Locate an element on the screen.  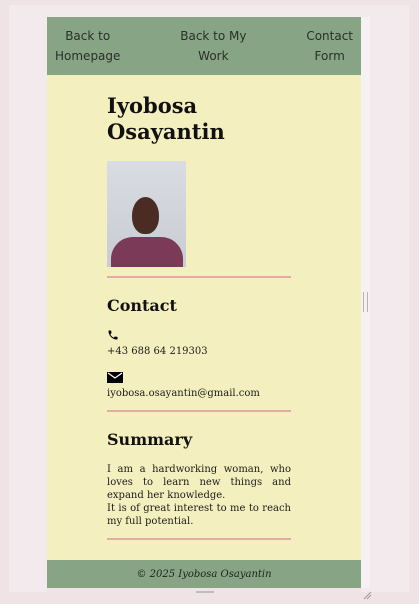
phone-icon is located at coordinates (113, 335).